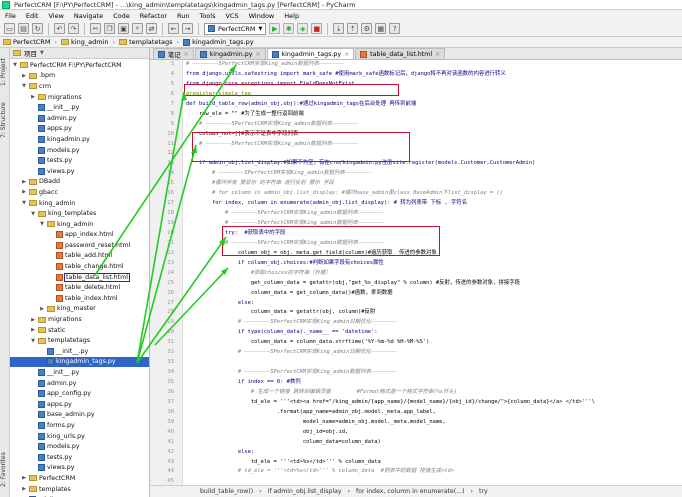  Describe the element at coordinates (79, 76) in the screenshot. I see `tree-item: ▶ .bpm` at that location.